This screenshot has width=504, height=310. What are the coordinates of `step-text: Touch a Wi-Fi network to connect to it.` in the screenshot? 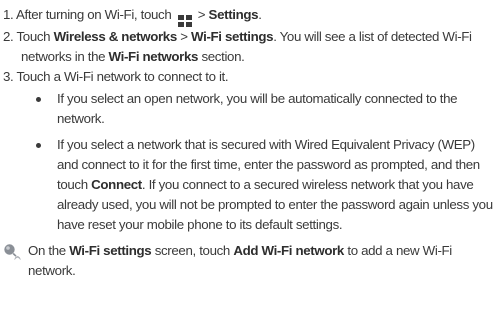 It's located at (122, 76).